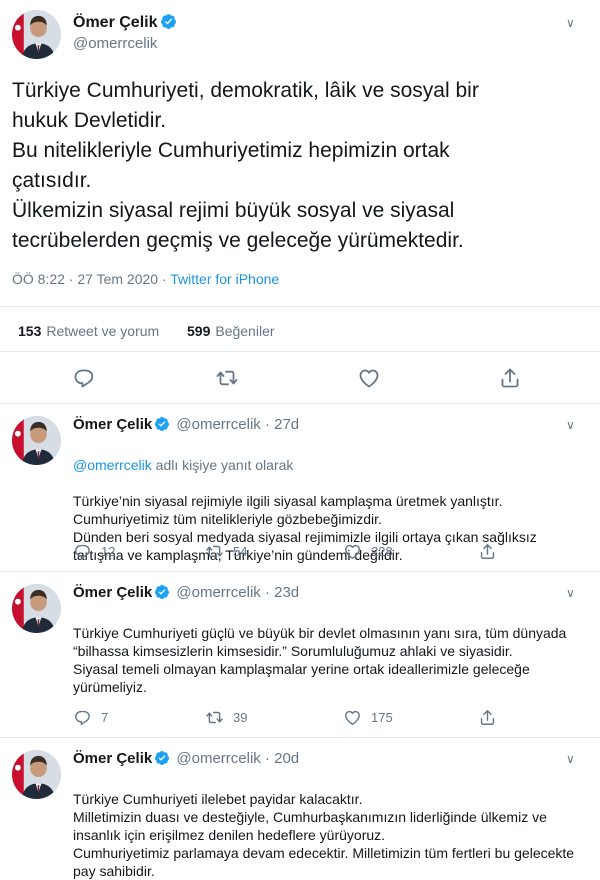  I want to click on replying-to: @omerrcelik adlı kişiye yanıt olarak, so click(330, 465).